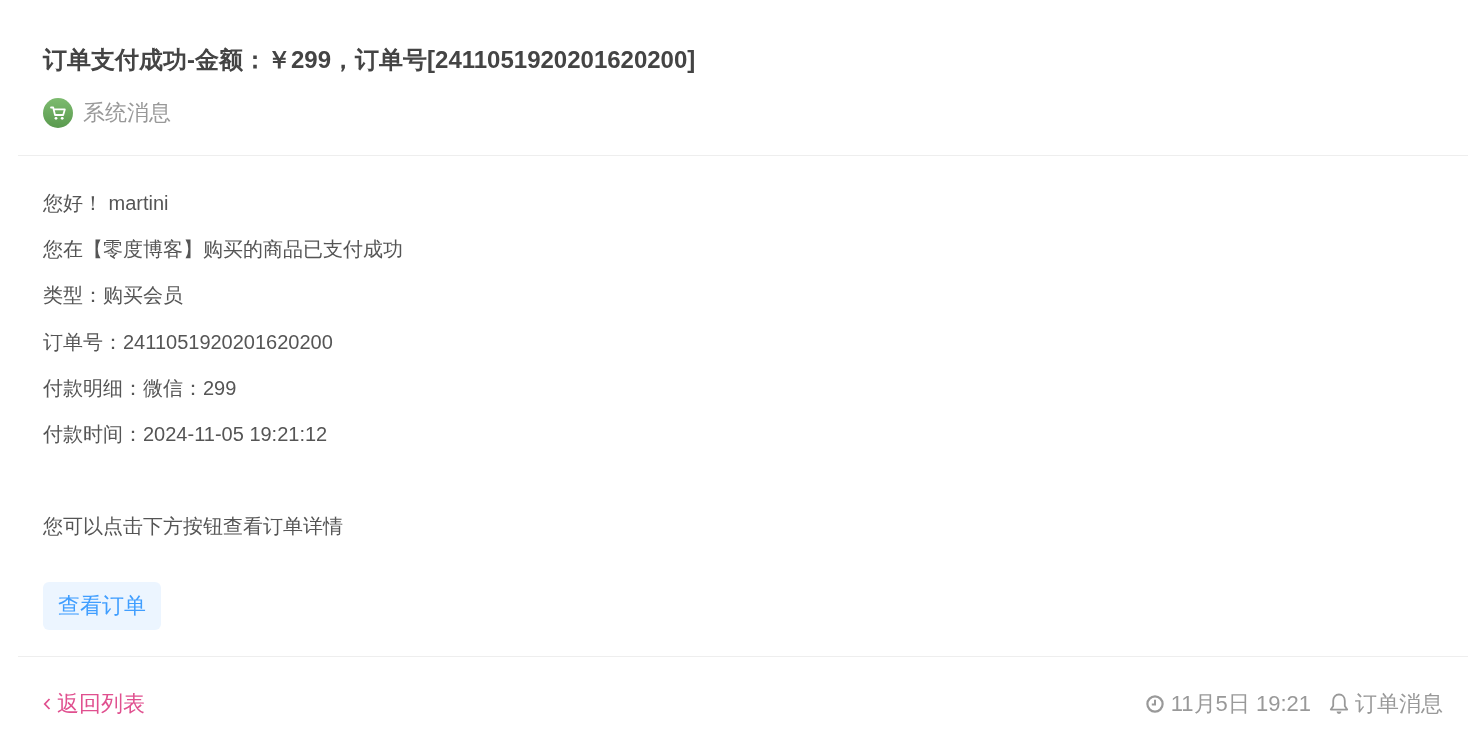  Describe the element at coordinates (58, 113) in the screenshot. I see `cart-icon` at that location.